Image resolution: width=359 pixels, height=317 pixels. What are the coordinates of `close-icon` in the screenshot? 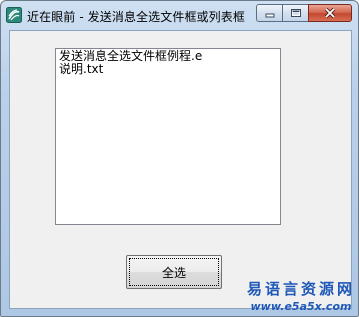 It's located at (330, 13).